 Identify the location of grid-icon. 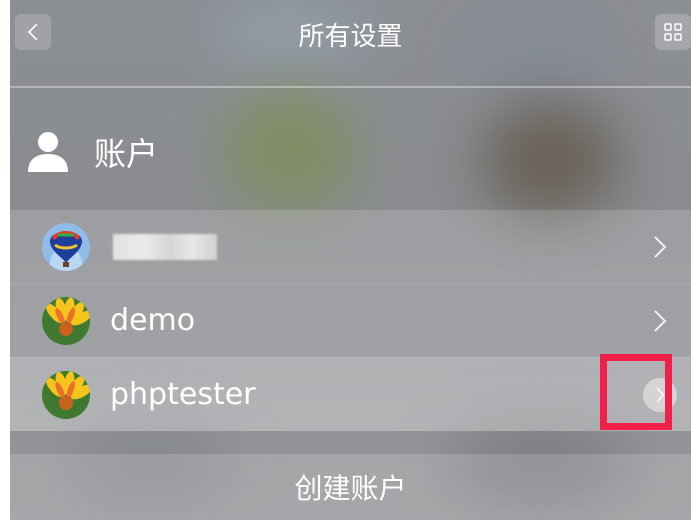
(673, 32).